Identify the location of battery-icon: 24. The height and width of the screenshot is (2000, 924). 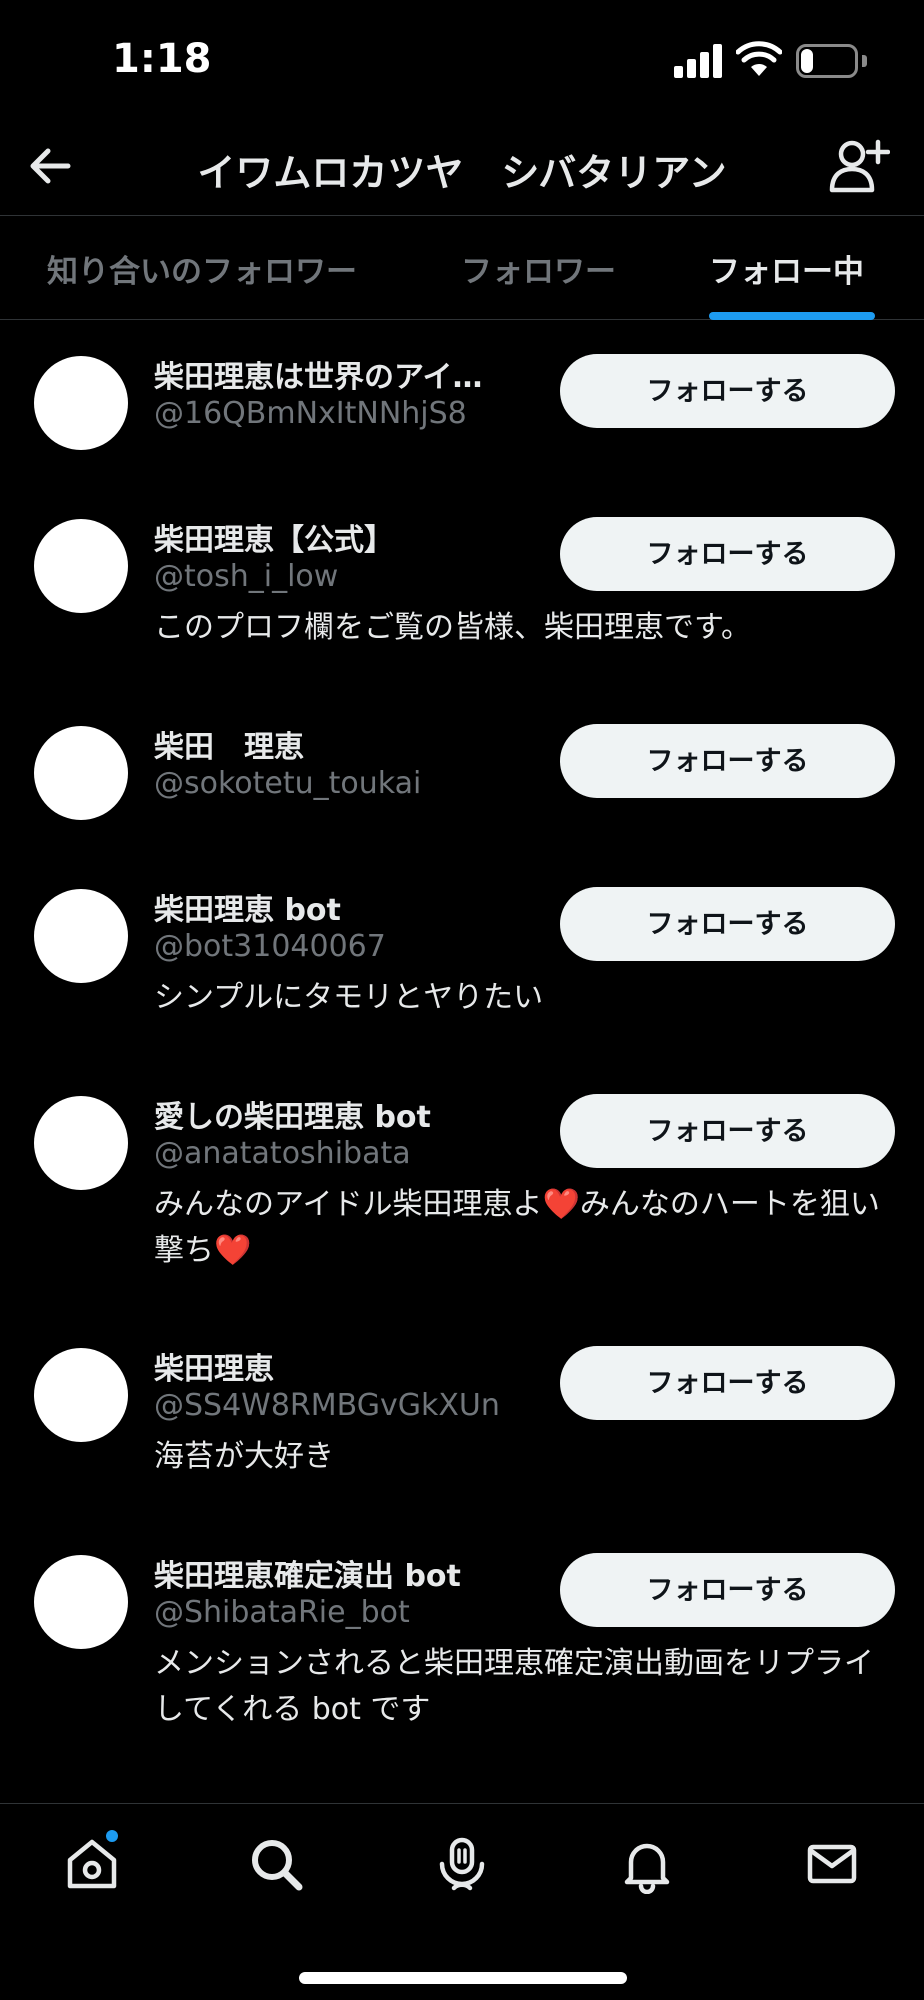
(827, 61).